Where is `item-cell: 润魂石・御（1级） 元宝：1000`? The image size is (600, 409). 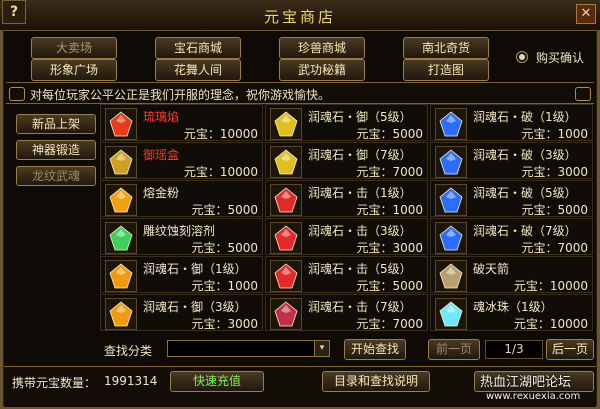
item-cell: 润魂石・御（1级） 元宝：1000 is located at coordinates (181, 274).